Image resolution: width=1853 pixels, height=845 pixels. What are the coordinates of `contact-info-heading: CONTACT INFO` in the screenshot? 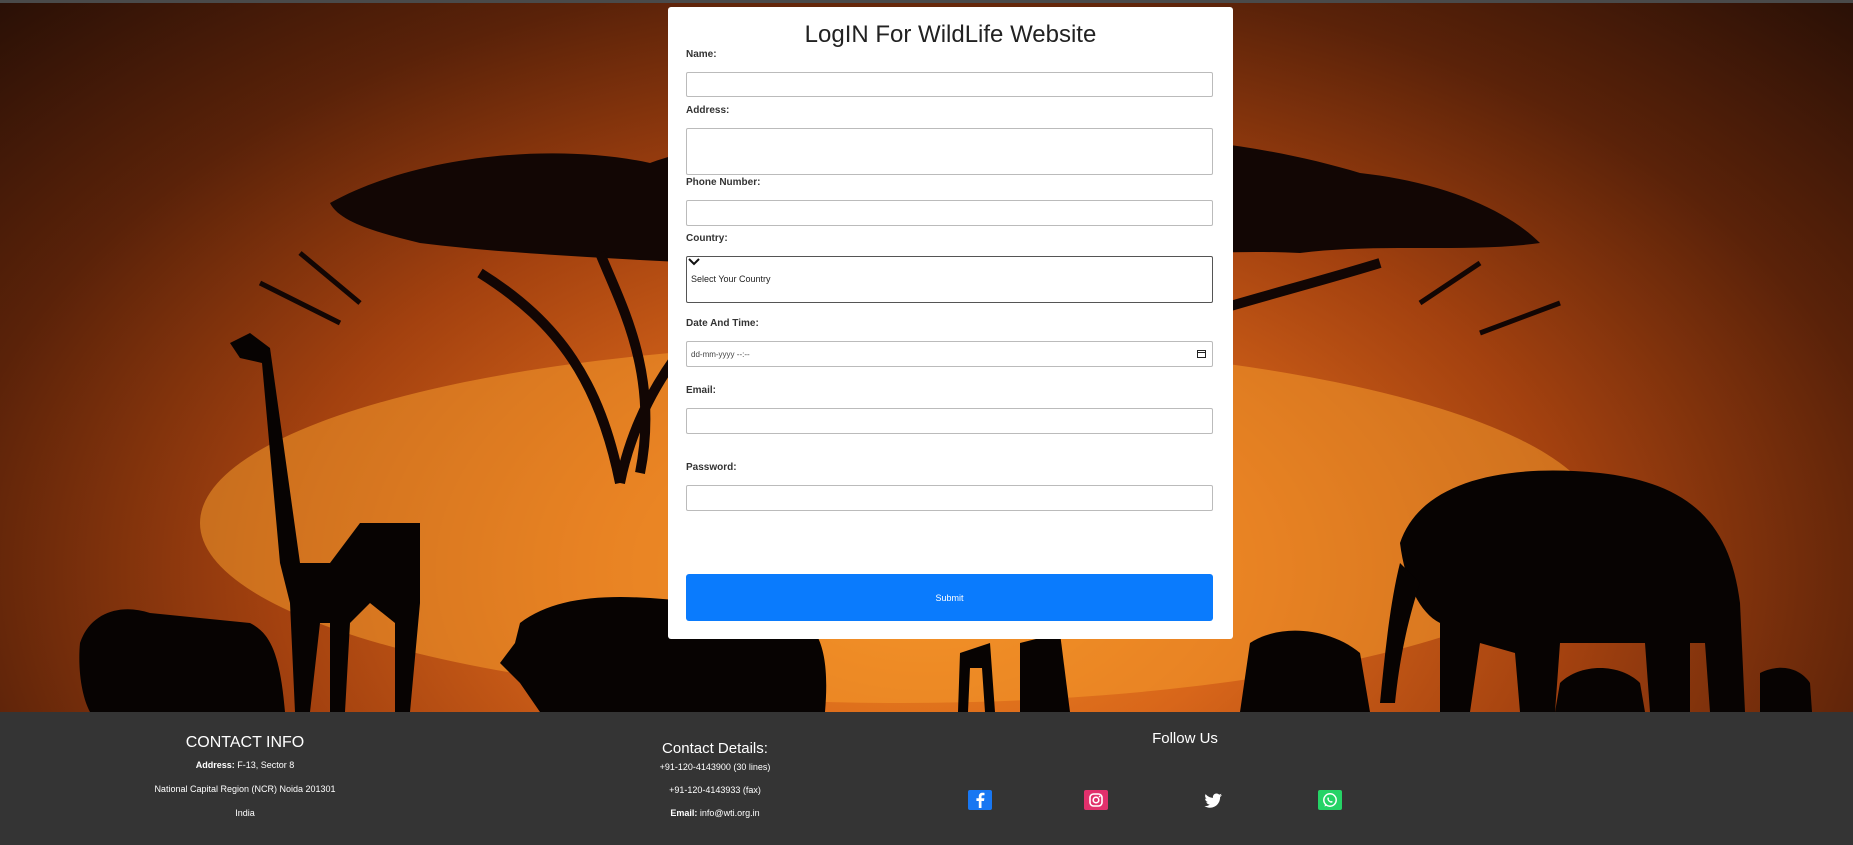 It's located at (245, 742).